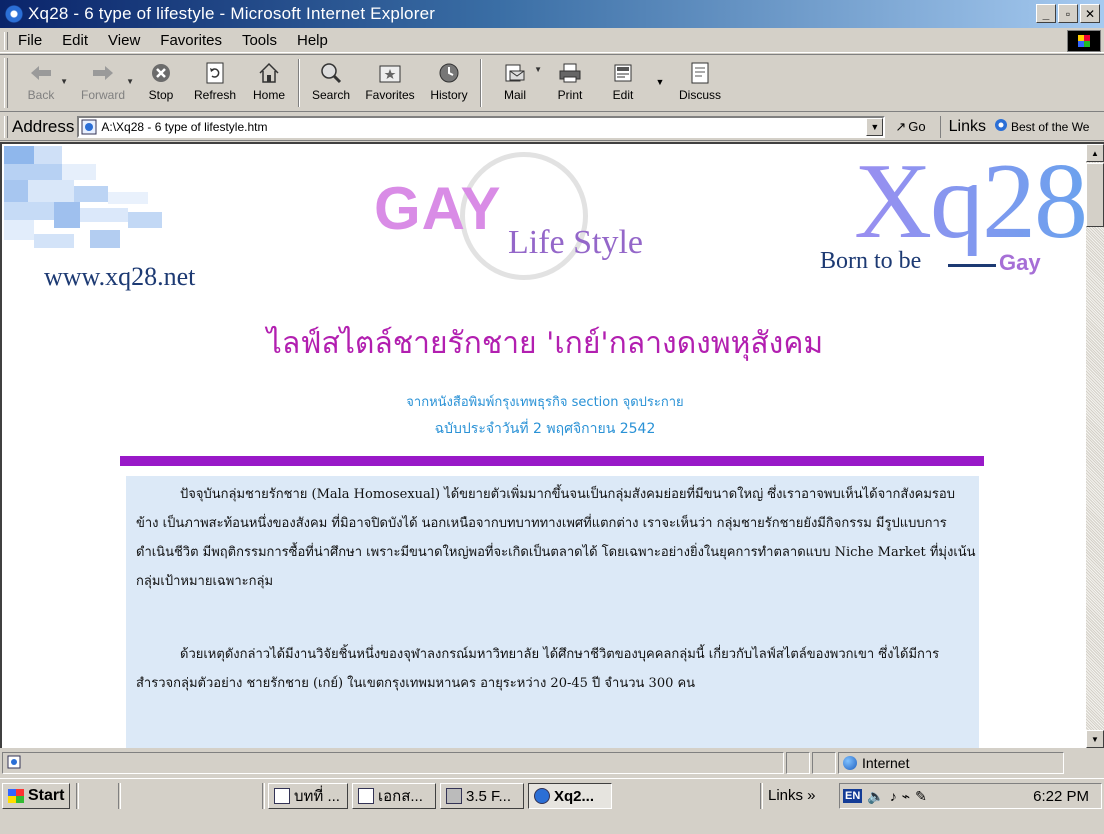 The height and width of the screenshot is (834, 1104). What do you see at coordinates (161, 73) in the screenshot?
I see `stop-icon` at bounding box center [161, 73].